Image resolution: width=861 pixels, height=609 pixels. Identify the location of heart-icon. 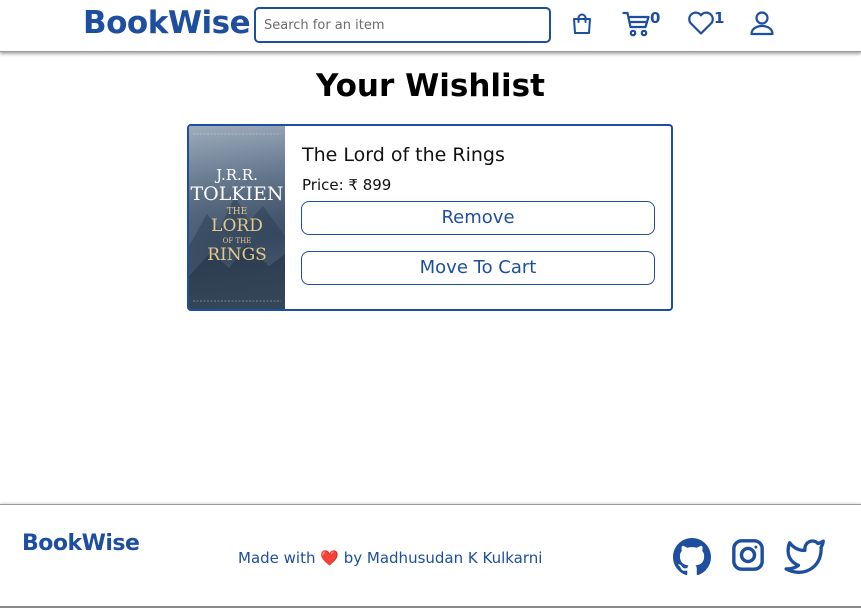
(701, 23).